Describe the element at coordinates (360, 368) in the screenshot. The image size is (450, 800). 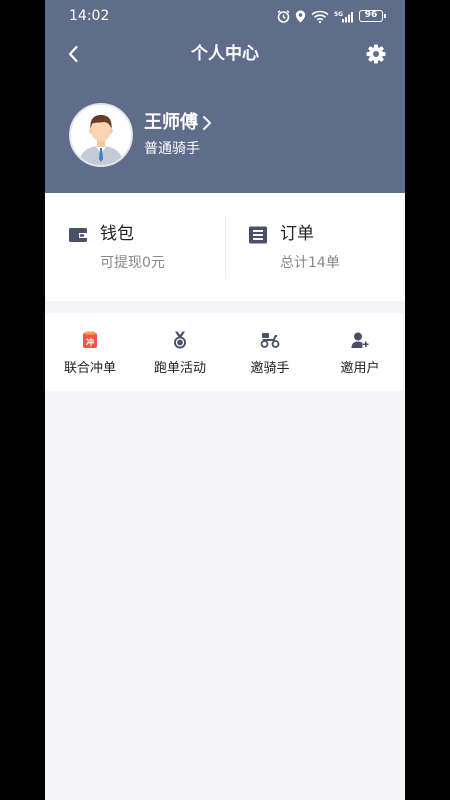
I see `action-label: 邀用户` at that location.